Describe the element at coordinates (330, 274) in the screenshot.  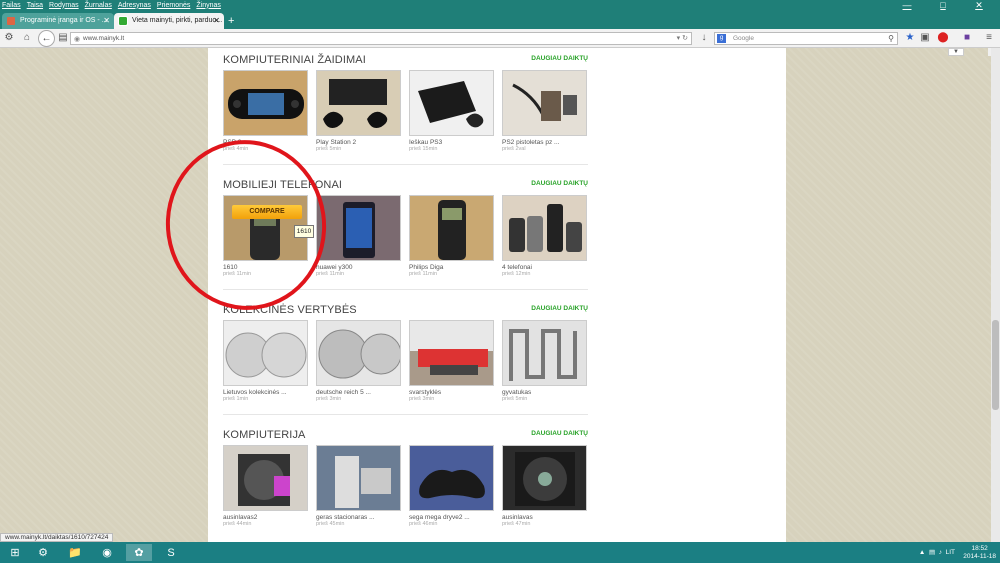
I see `item-time: prieš 11min` at that location.